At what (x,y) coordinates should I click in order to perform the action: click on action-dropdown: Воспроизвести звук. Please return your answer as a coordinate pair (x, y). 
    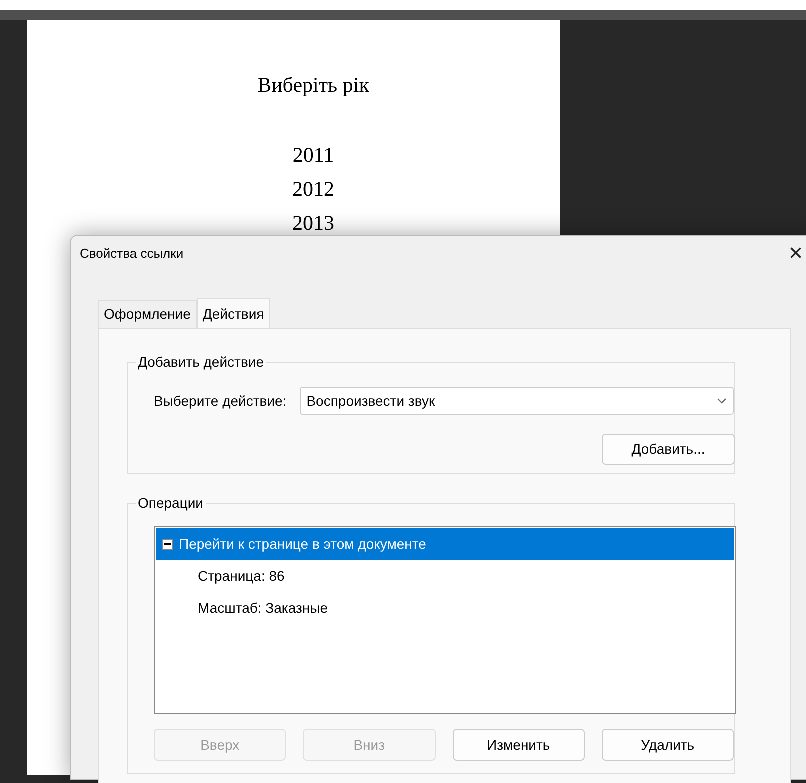
    Looking at the image, I should click on (517, 401).